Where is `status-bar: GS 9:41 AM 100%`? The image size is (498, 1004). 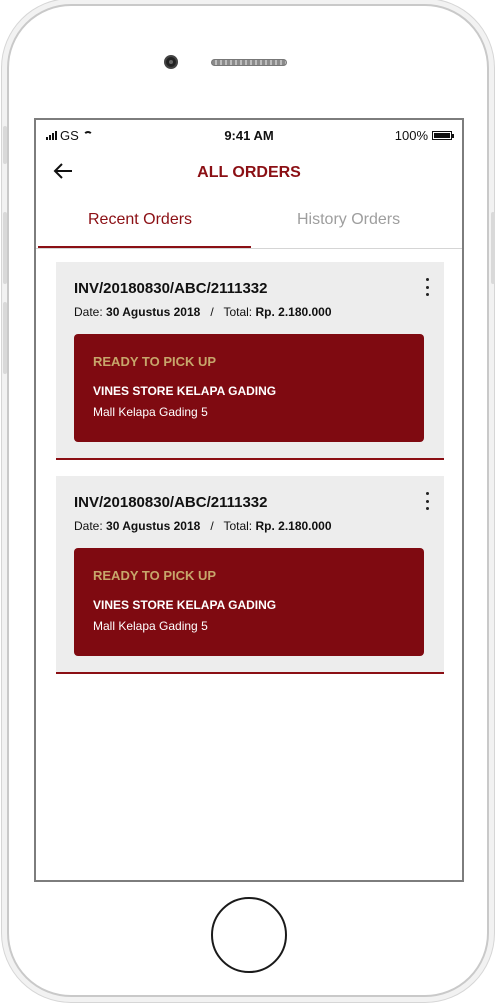
status-bar: GS 9:41 AM 100% is located at coordinates (249, 135).